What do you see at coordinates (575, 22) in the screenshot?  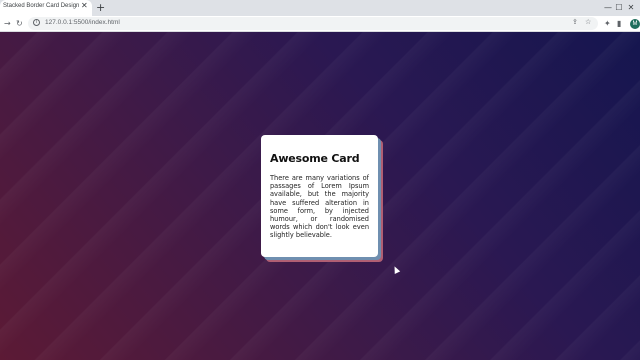 I see `share-icon: ⇪` at bounding box center [575, 22].